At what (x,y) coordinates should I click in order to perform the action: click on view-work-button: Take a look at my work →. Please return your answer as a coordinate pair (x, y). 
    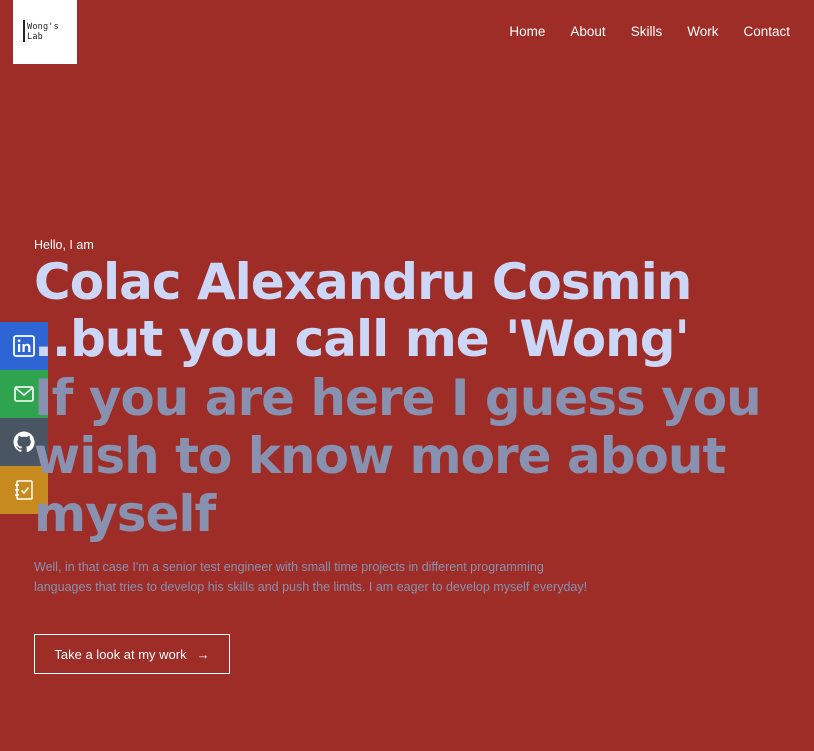
    Looking at the image, I should click on (132, 654).